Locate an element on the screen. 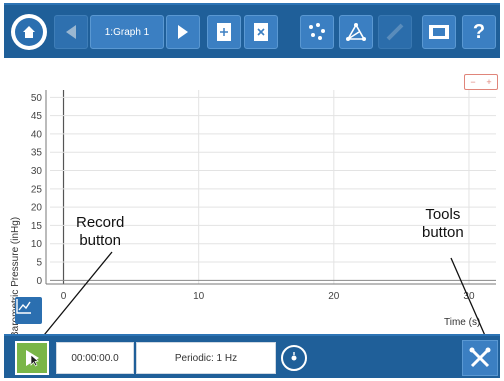 The height and width of the screenshot is (381, 504). connect-points-button is located at coordinates (356, 32).